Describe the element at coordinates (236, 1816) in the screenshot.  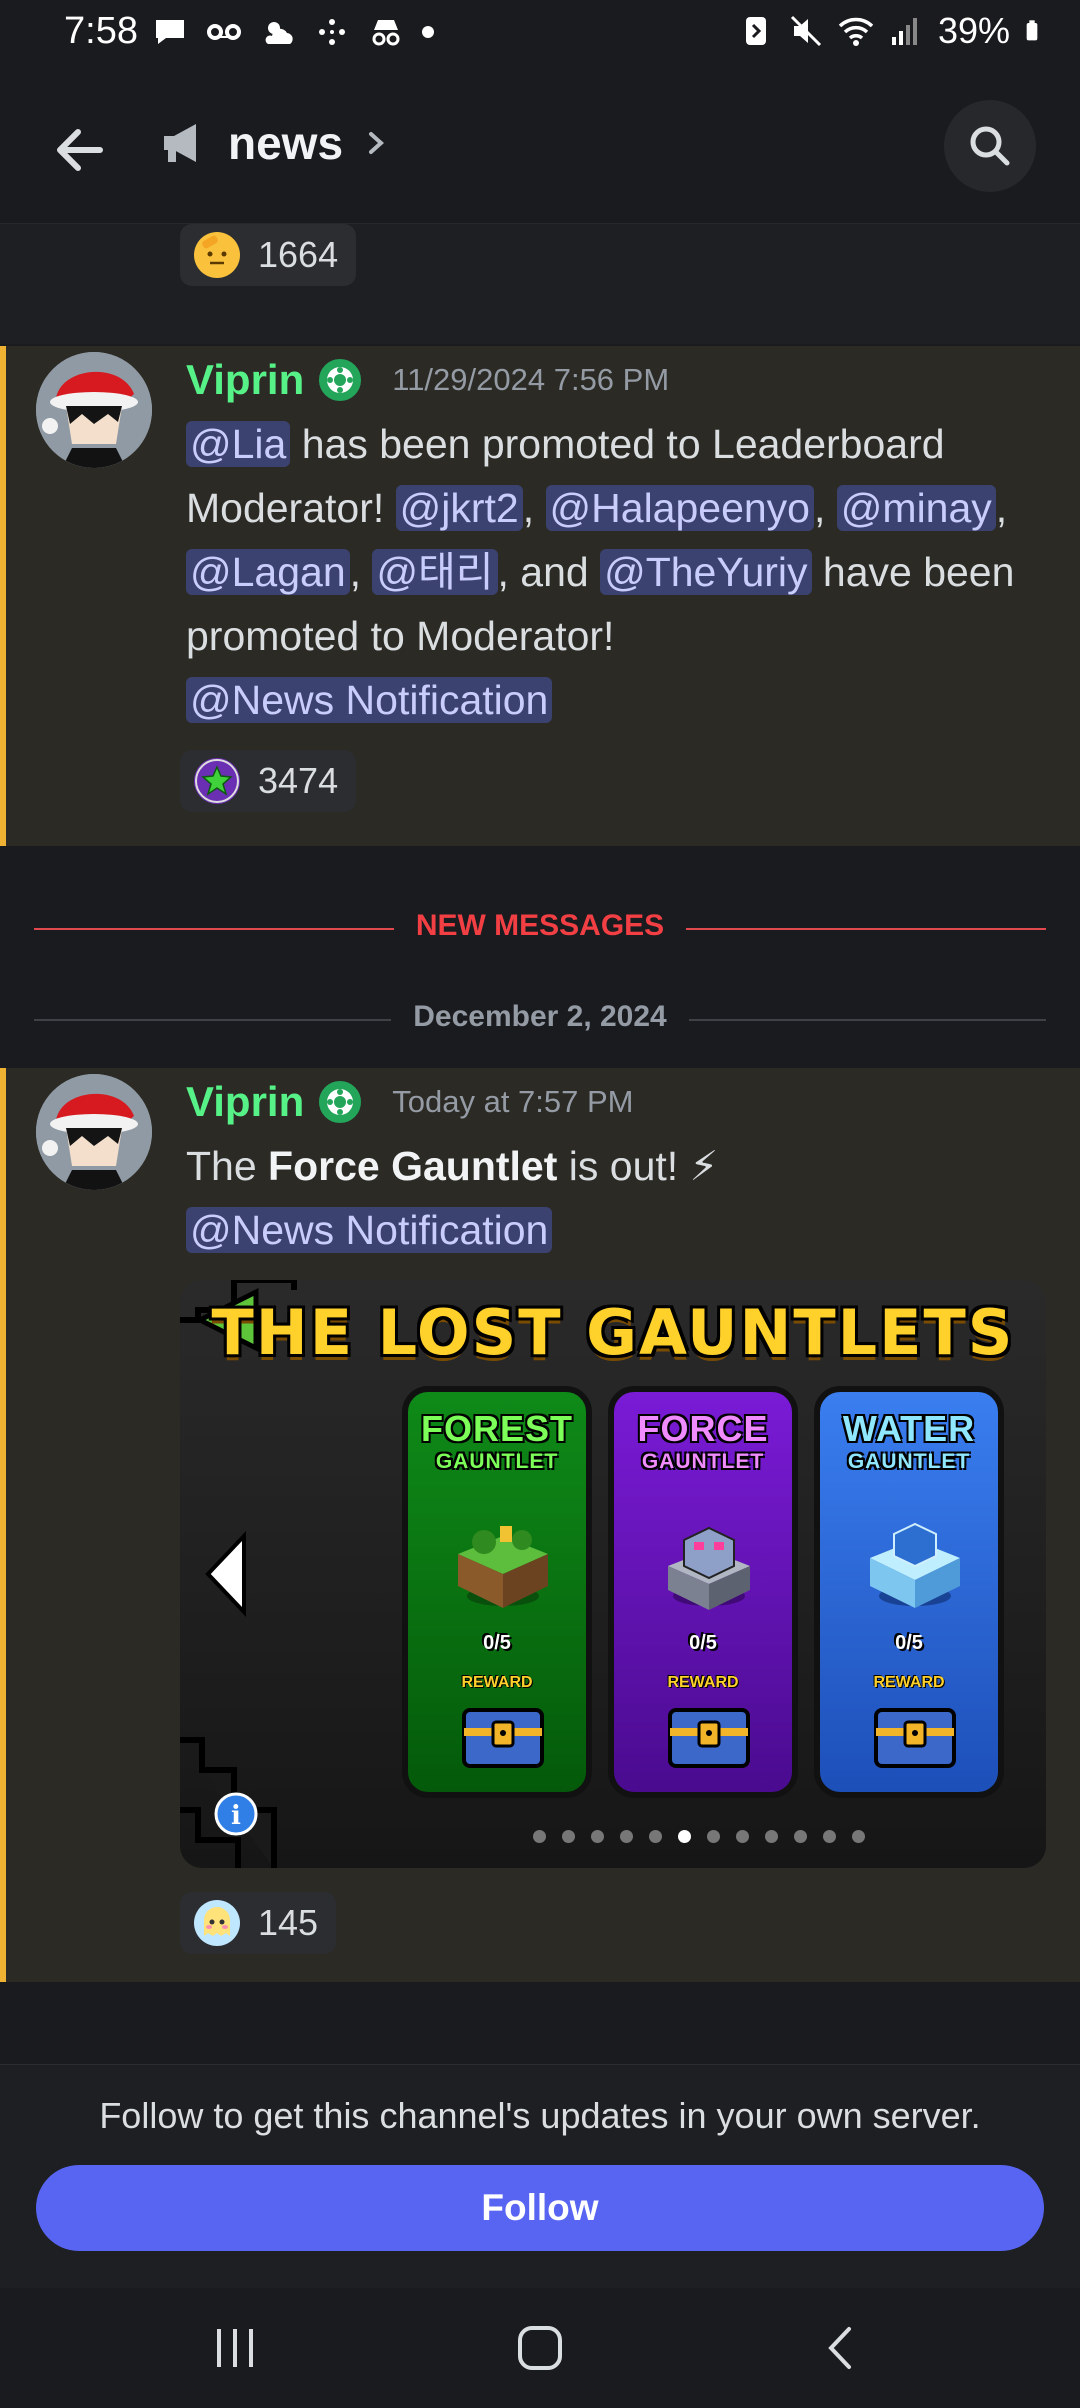
I see `svg-text: i` at that location.